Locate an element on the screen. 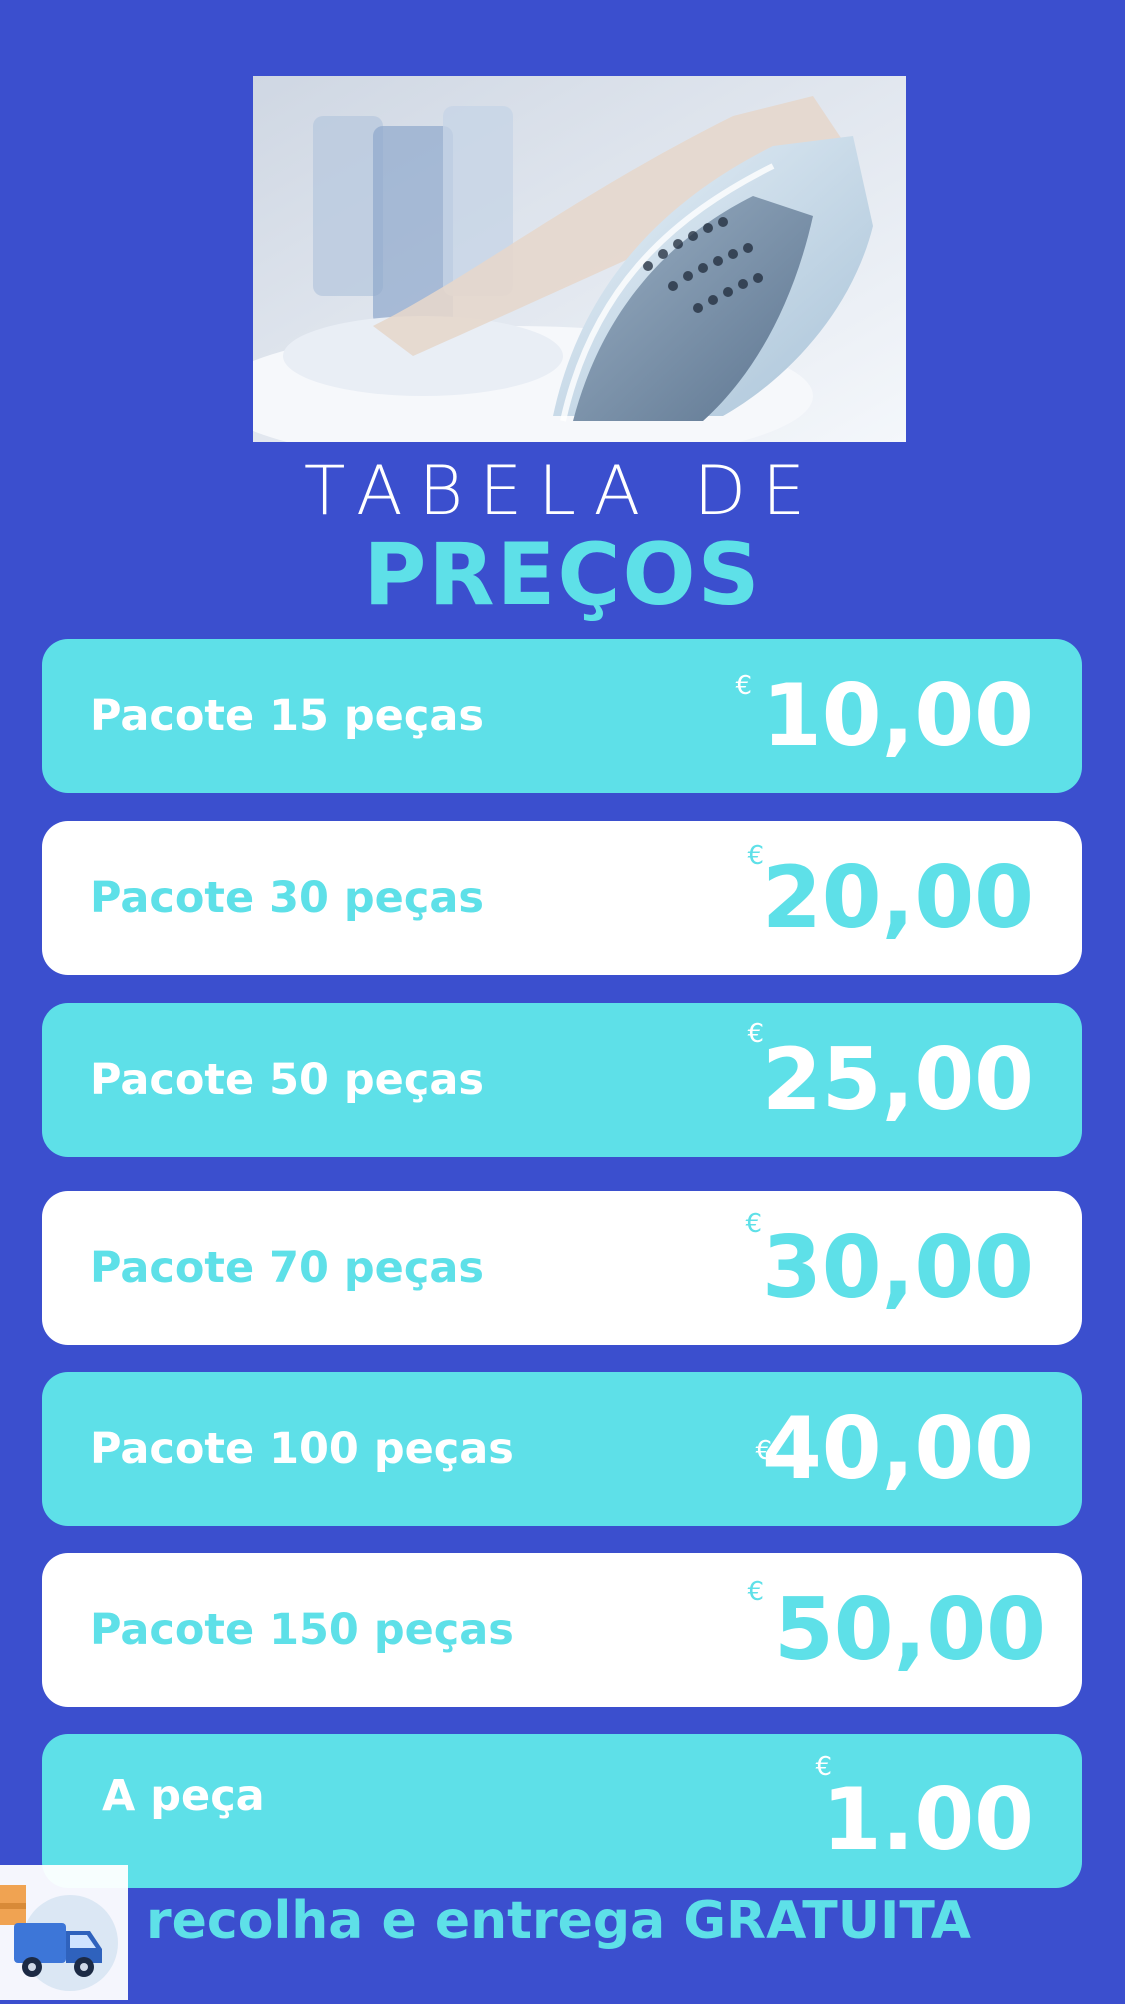  price-amount: 30,00 is located at coordinates (897, 1268).